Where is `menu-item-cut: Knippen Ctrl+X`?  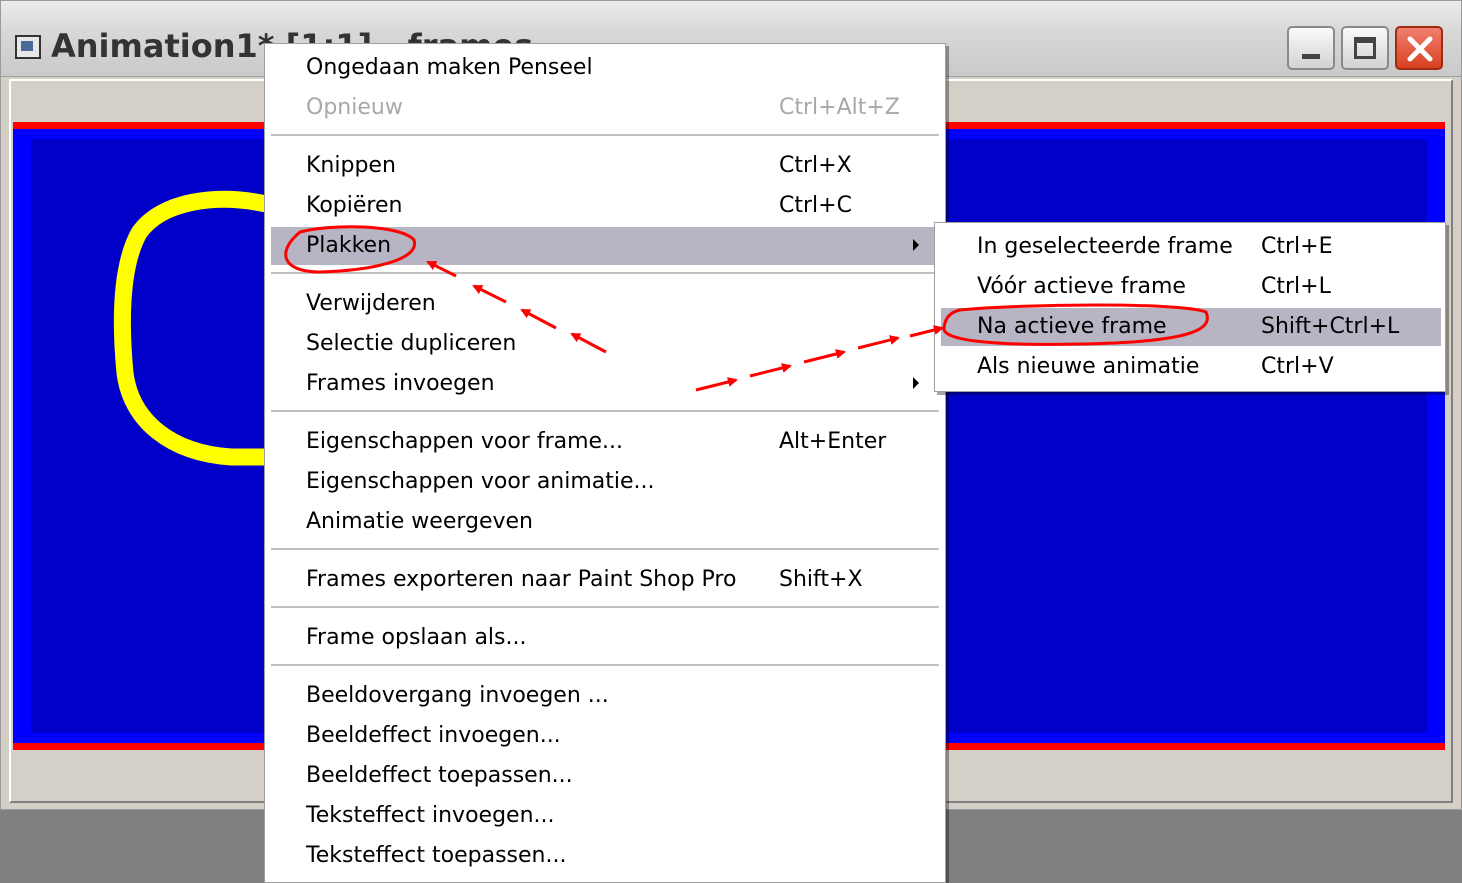 menu-item-cut: Knippen Ctrl+X is located at coordinates (605, 166).